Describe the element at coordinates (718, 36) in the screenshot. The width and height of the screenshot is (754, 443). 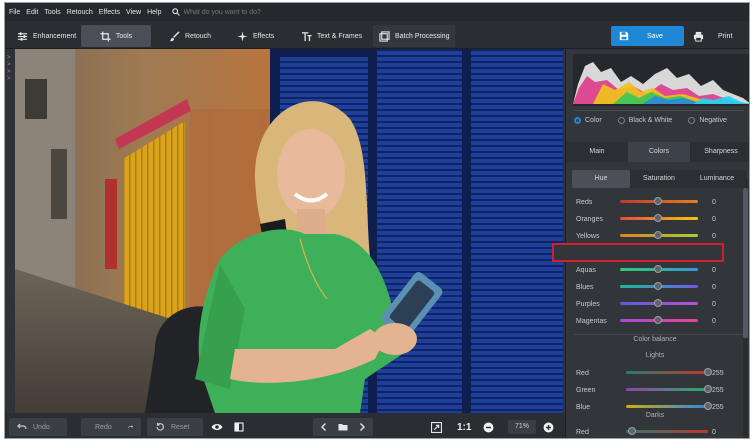
I see `print-button: Print` at that location.